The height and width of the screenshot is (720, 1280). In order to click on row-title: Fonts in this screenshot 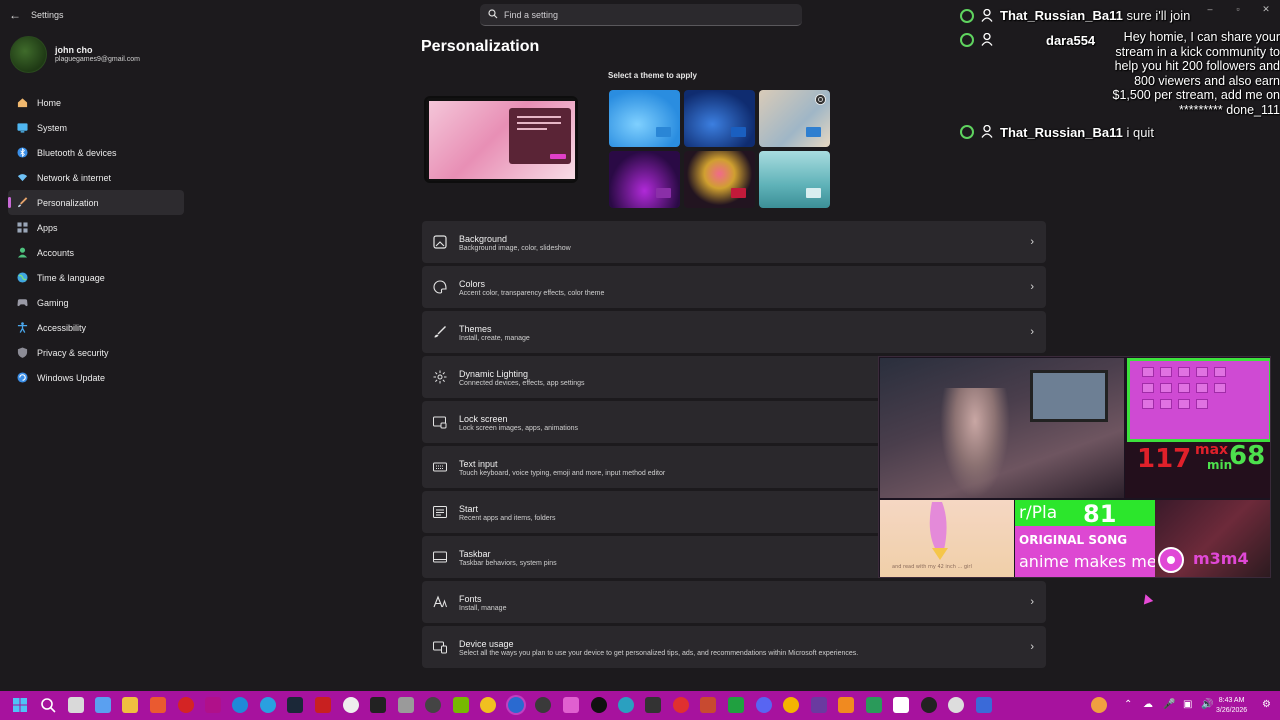, I will do `click(470, 599)`.